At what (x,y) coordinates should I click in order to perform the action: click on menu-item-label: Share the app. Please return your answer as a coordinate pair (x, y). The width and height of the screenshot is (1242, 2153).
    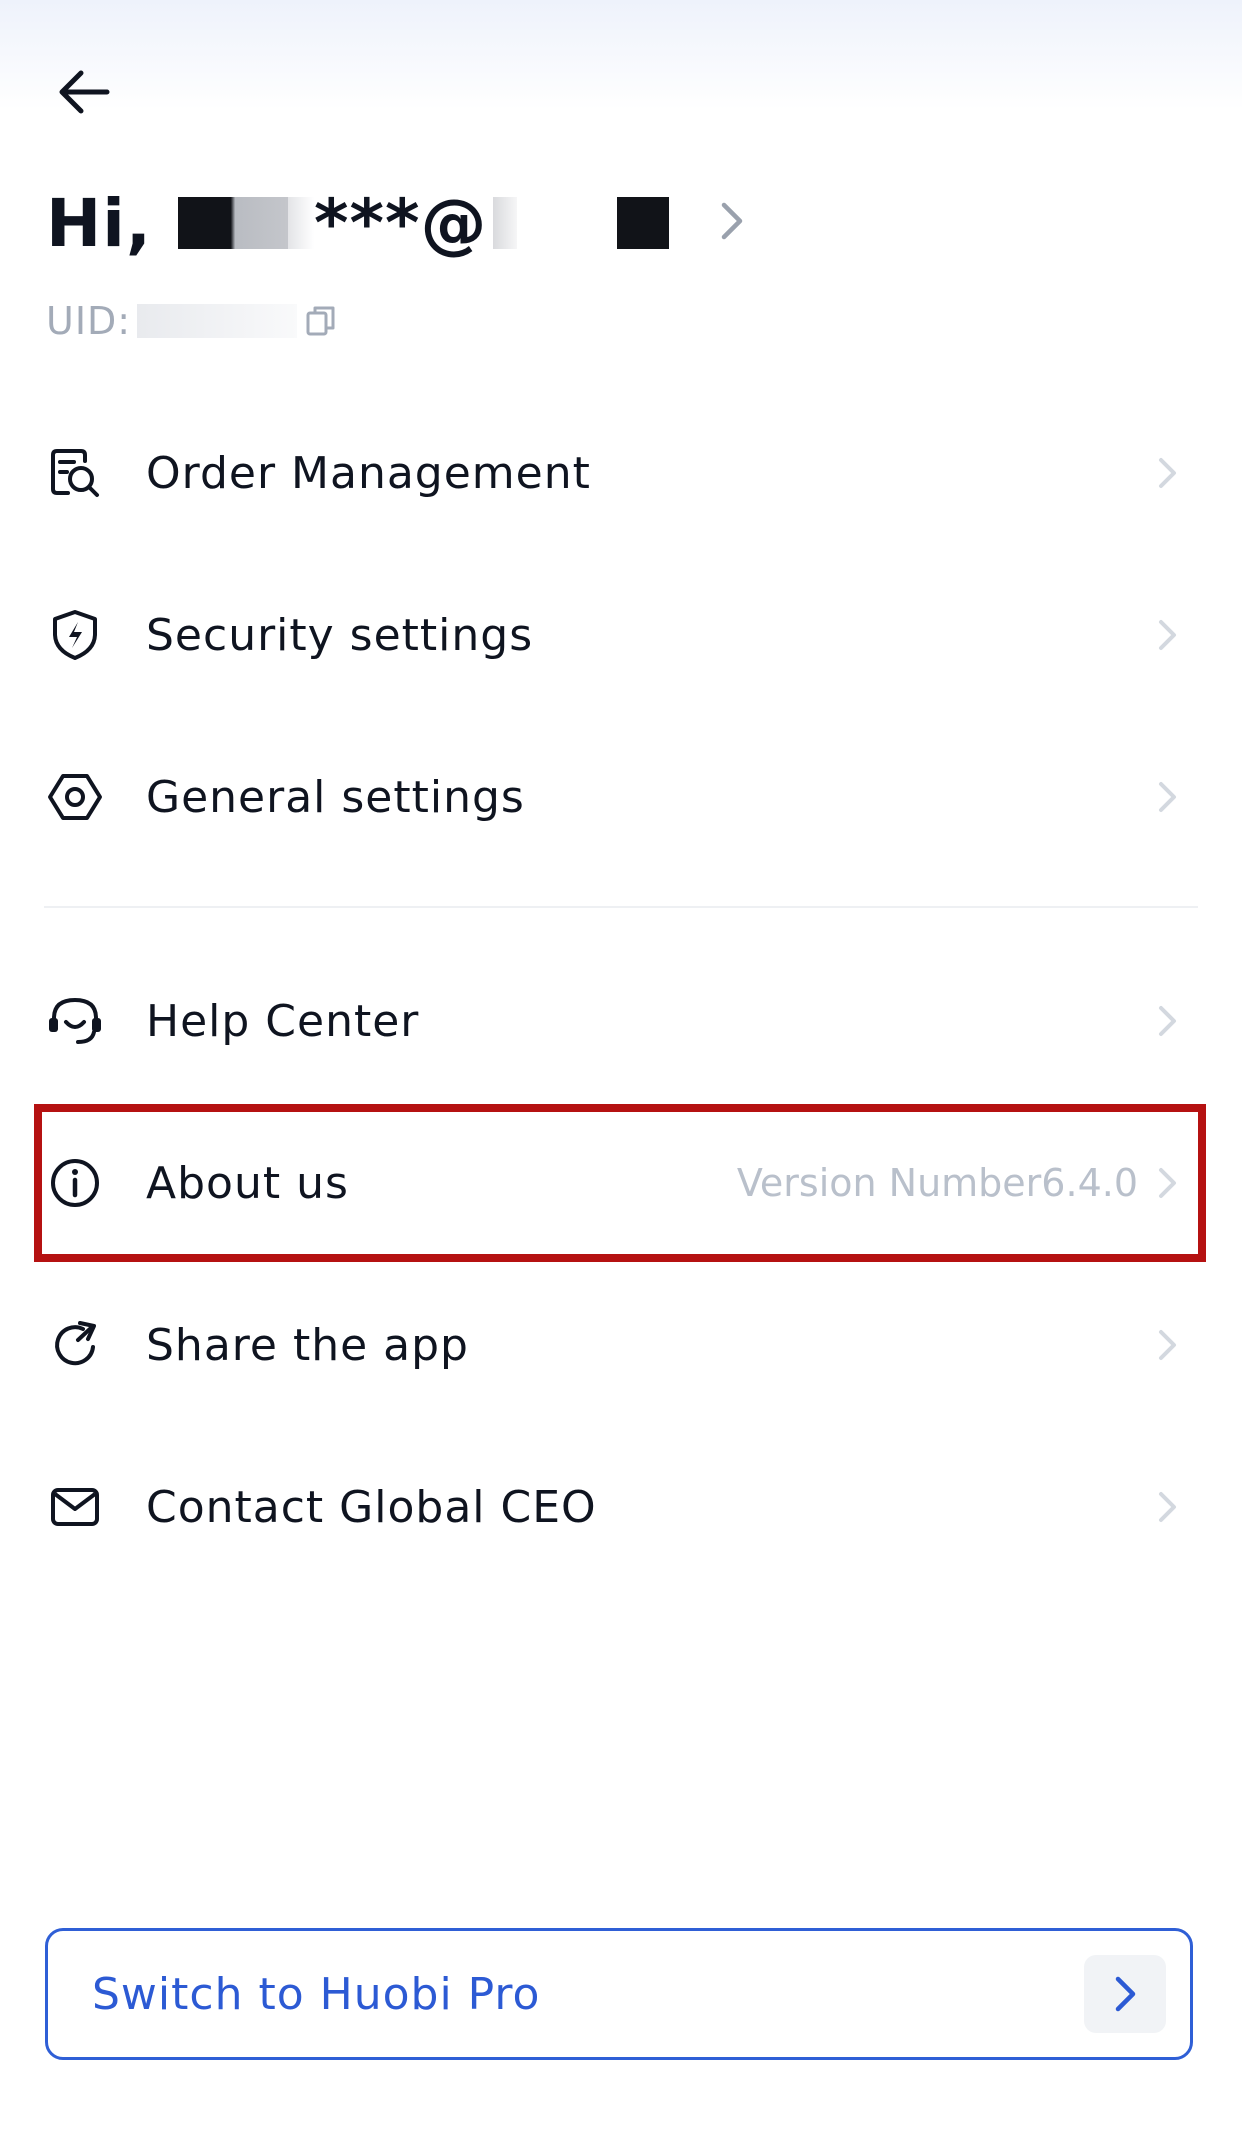
    Looking at the image, I should click on (307, 1345).